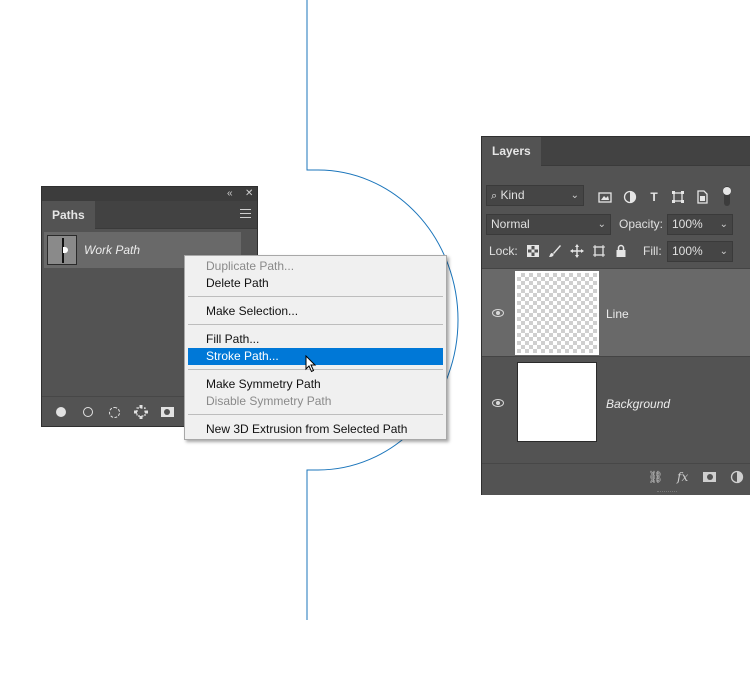 This screenshot has height=677, width=750. What do you see at coordinates (638, 404) in the screenshot?
I see `layer-name: Background` at bounding box center [638, 404].